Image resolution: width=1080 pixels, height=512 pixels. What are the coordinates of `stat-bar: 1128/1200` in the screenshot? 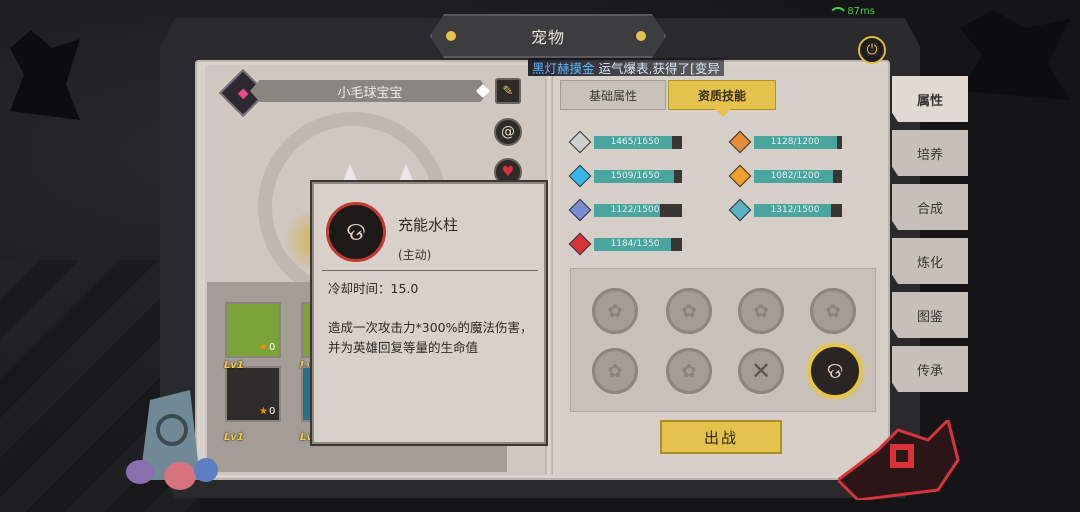 It's located at (798, 142).